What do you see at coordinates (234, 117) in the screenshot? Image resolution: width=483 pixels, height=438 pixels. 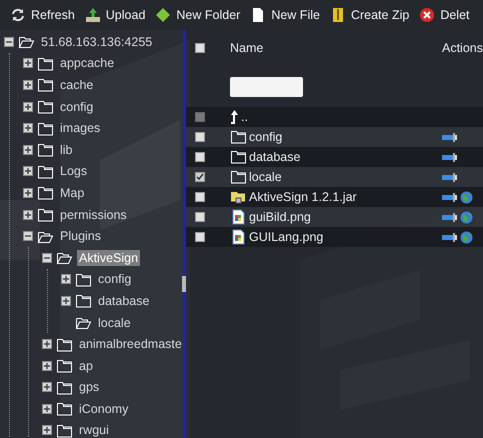 I see `up-arrow-icon` at bounding box center [234, 117].